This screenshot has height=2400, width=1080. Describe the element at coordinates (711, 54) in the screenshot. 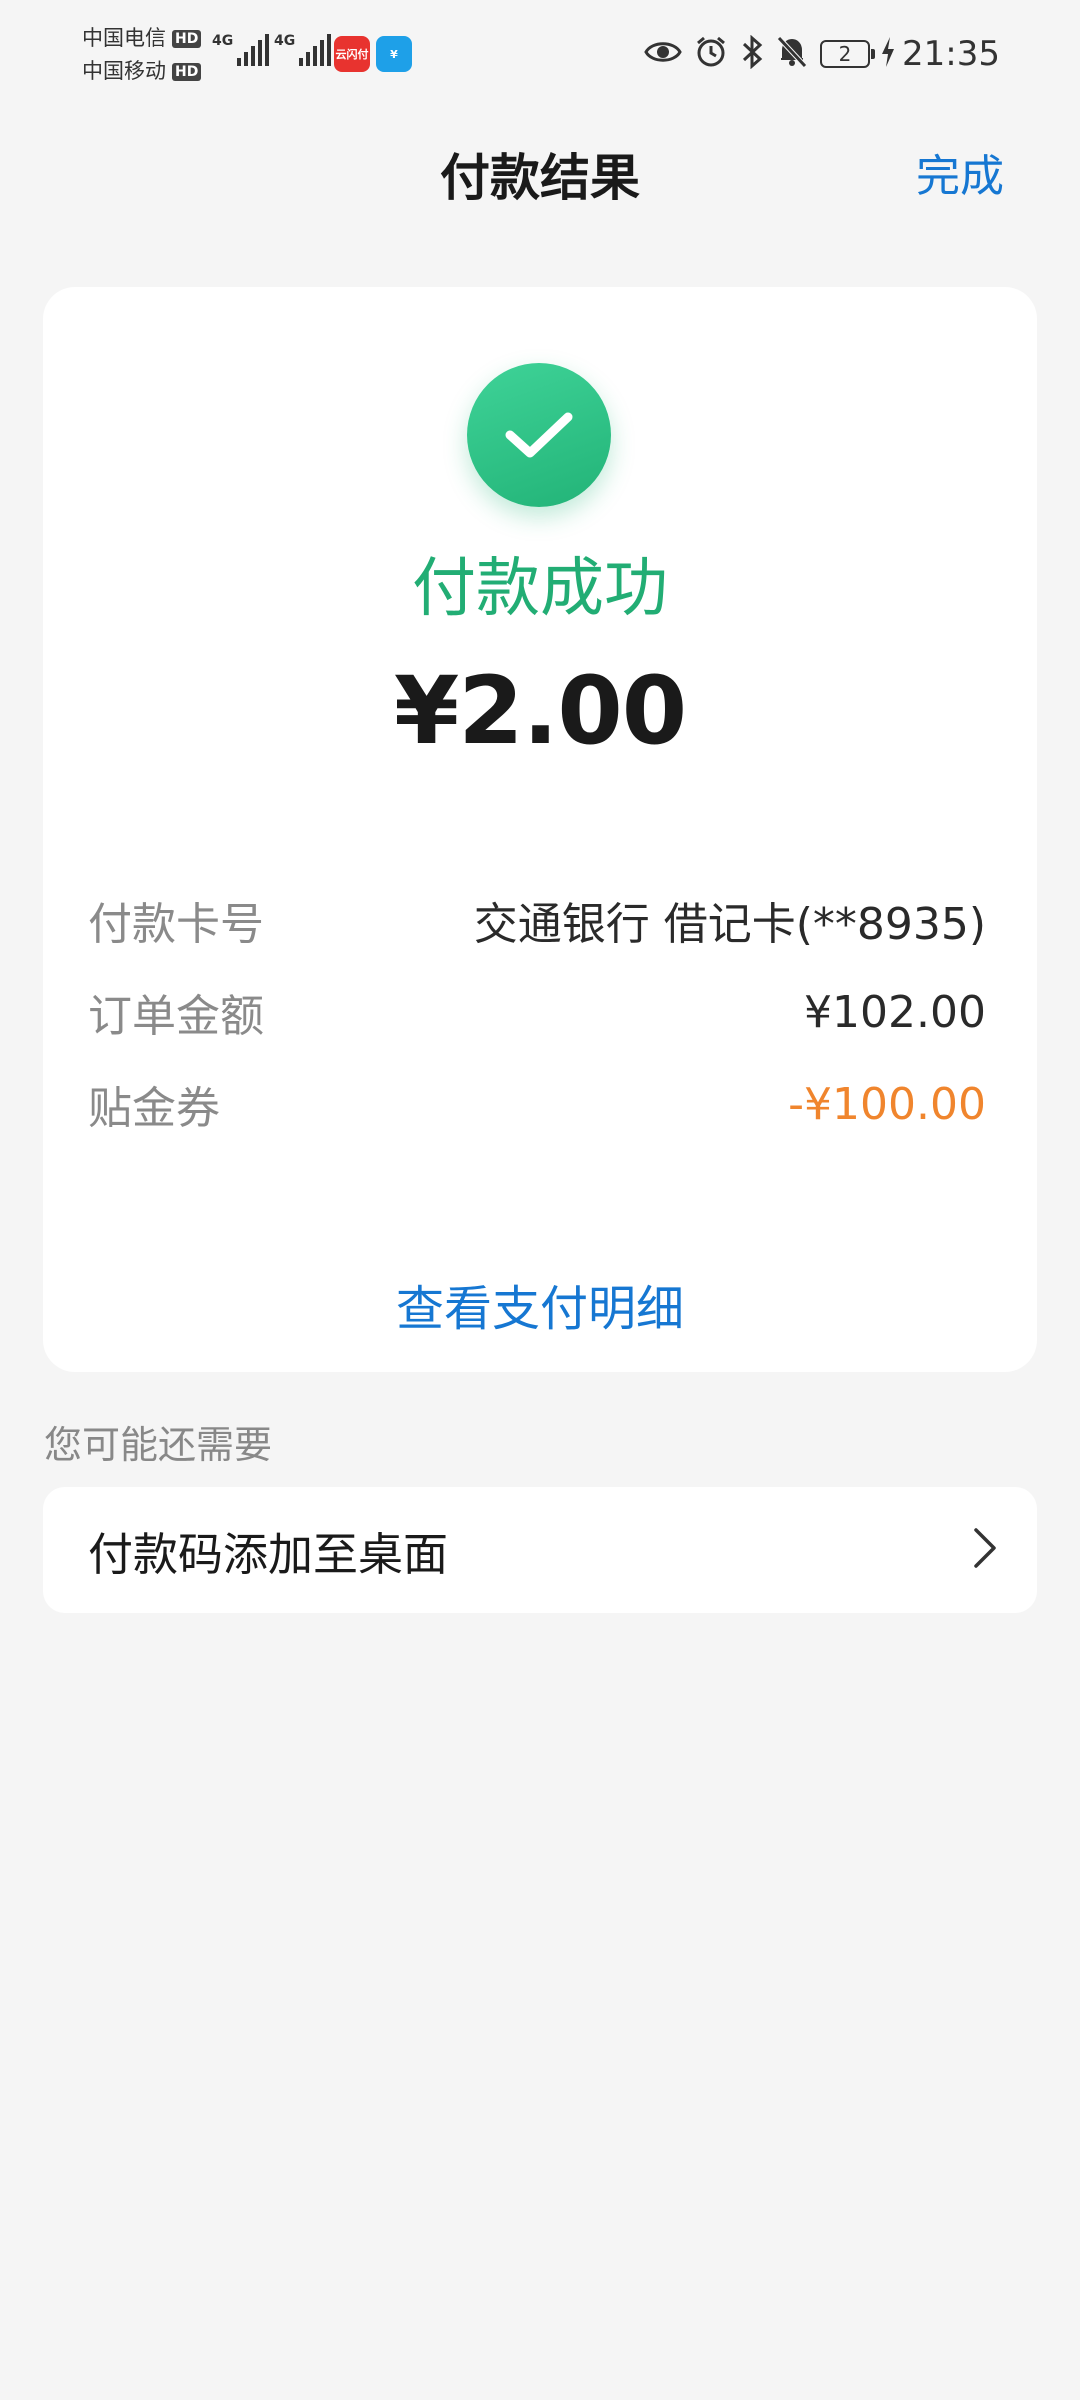

I see `alarm-icon` at that location.